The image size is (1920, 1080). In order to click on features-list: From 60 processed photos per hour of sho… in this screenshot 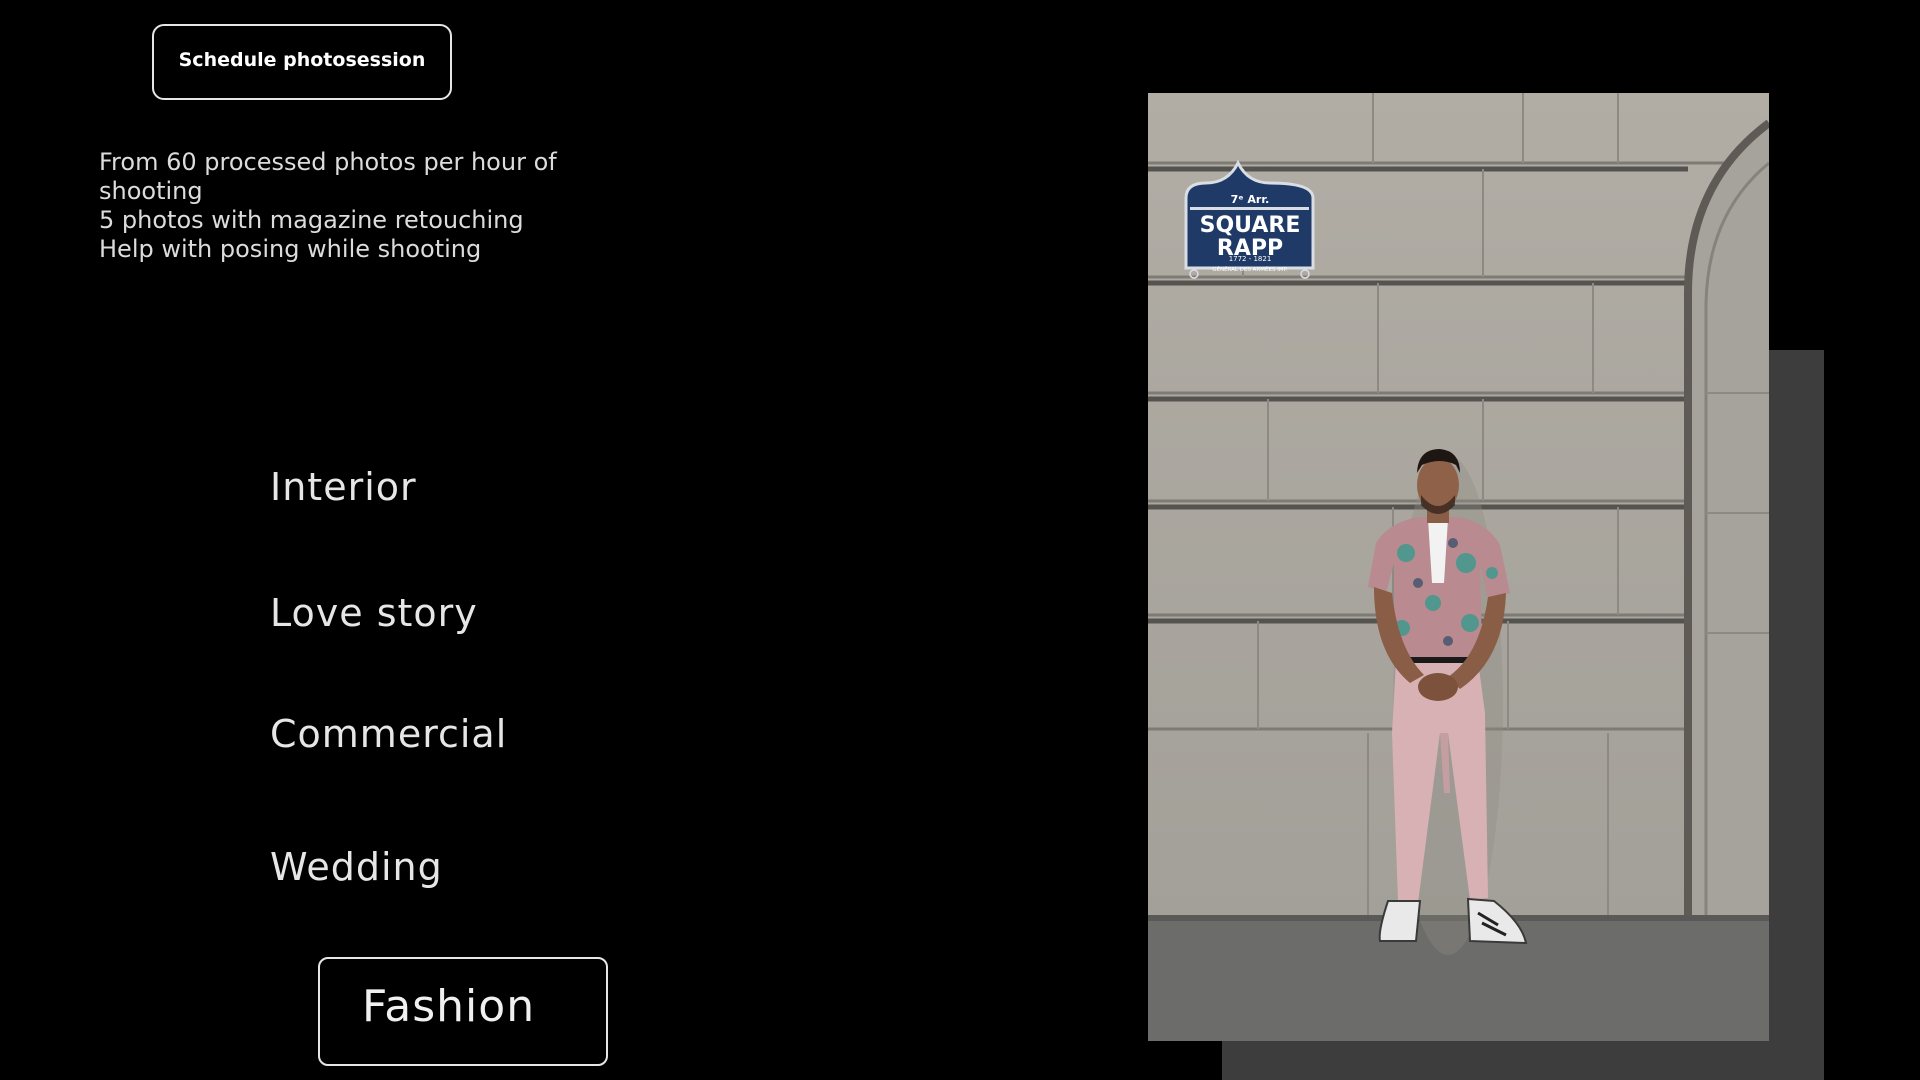, I will do `click(359, 206)`.